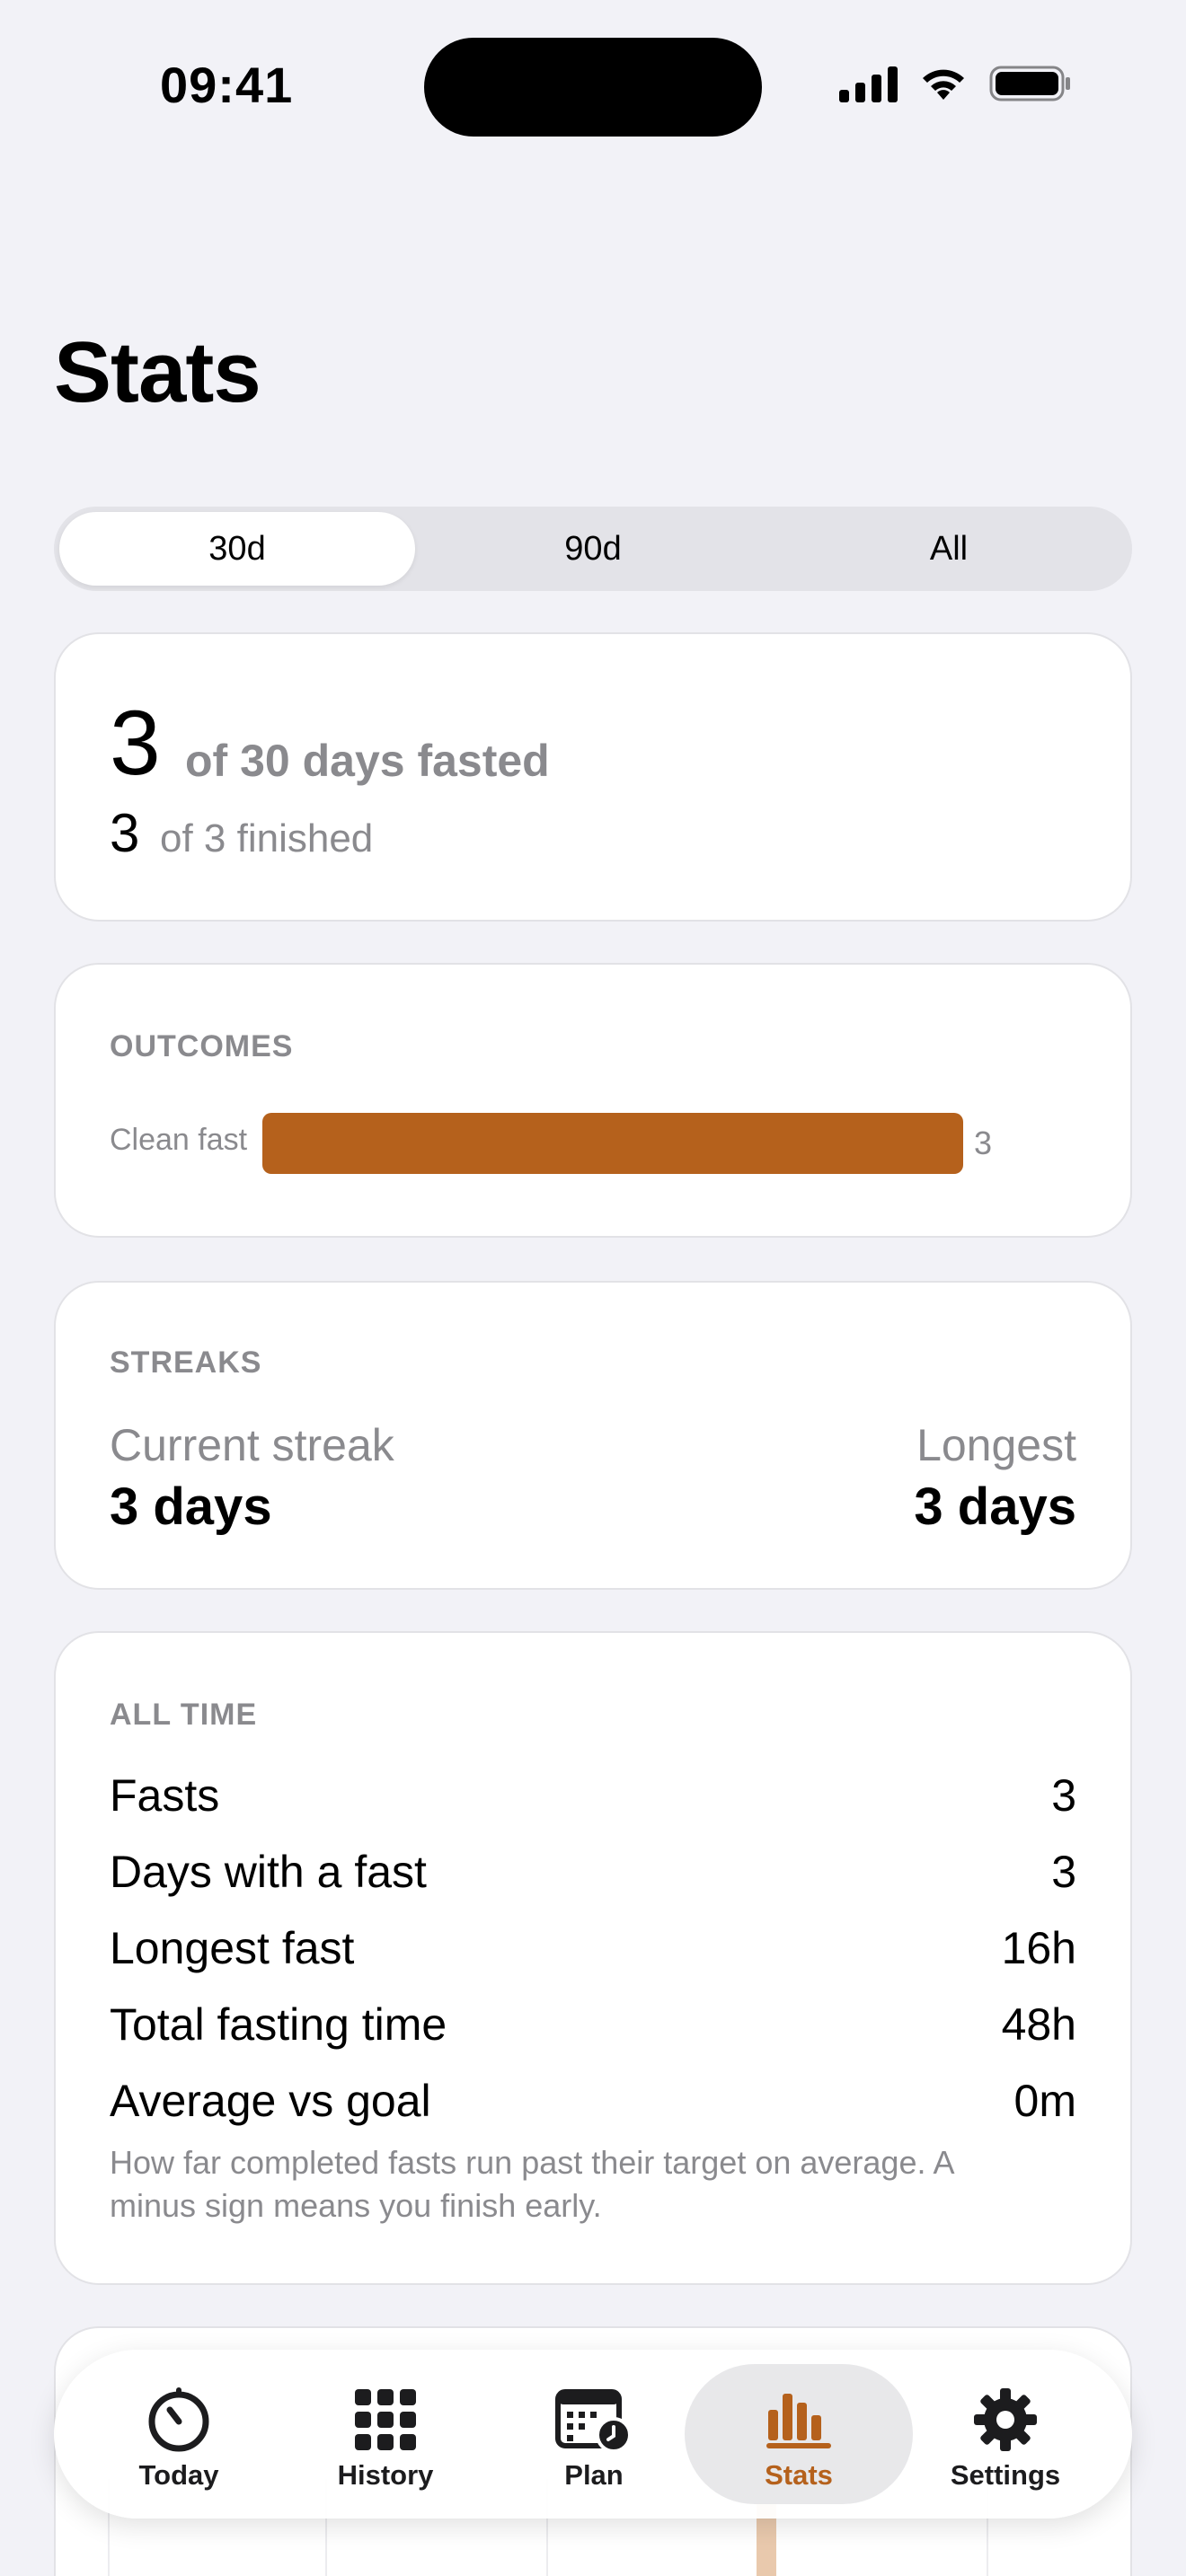  What do you see at coordinates (943, 84) in the screenshot?
I see `wifi-icon` at bounding box center [943, 84].